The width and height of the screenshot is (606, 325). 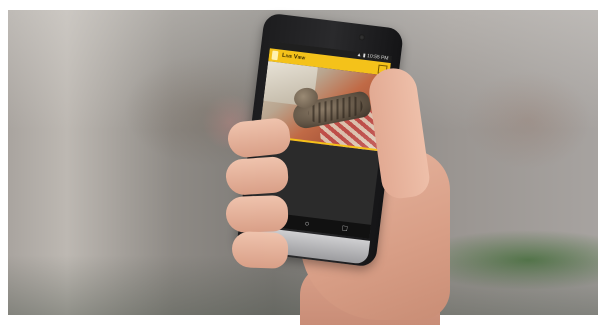 I want to click on recents-icon: □, so click(x=345, y=228).